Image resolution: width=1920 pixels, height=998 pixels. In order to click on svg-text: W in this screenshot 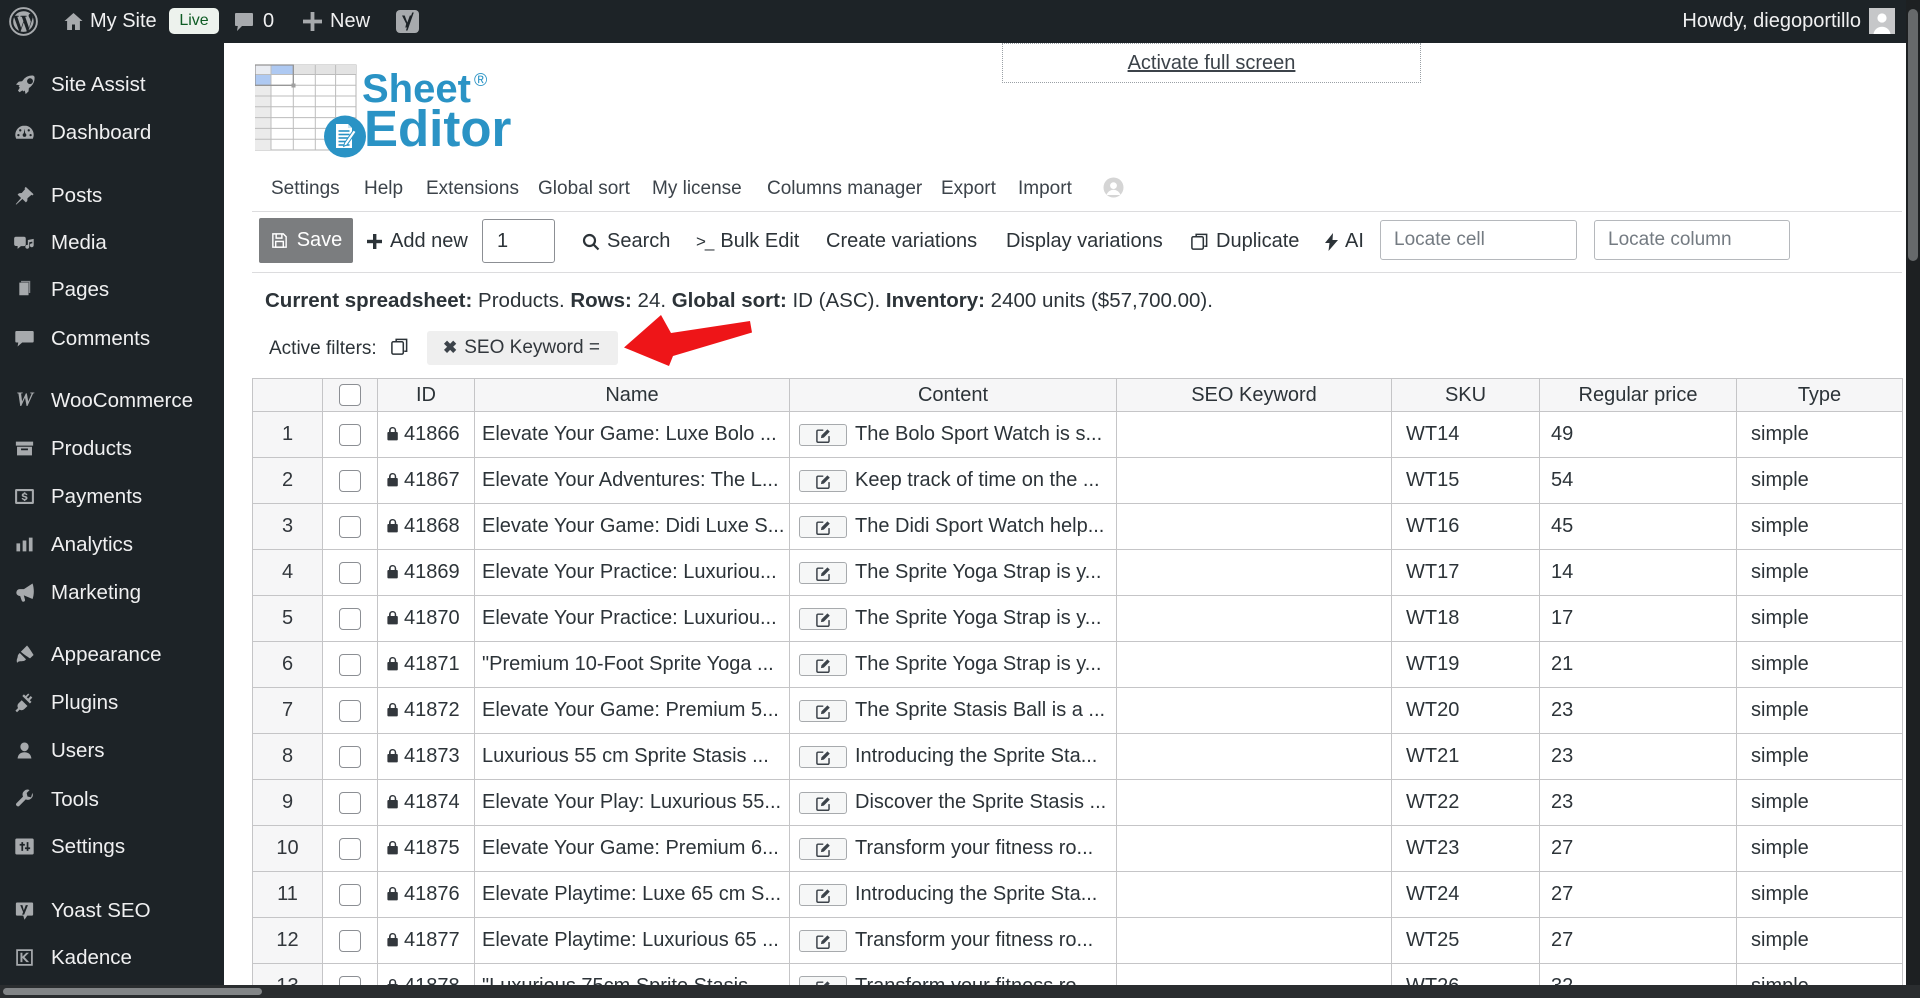, I will do `click(25, 400)`.